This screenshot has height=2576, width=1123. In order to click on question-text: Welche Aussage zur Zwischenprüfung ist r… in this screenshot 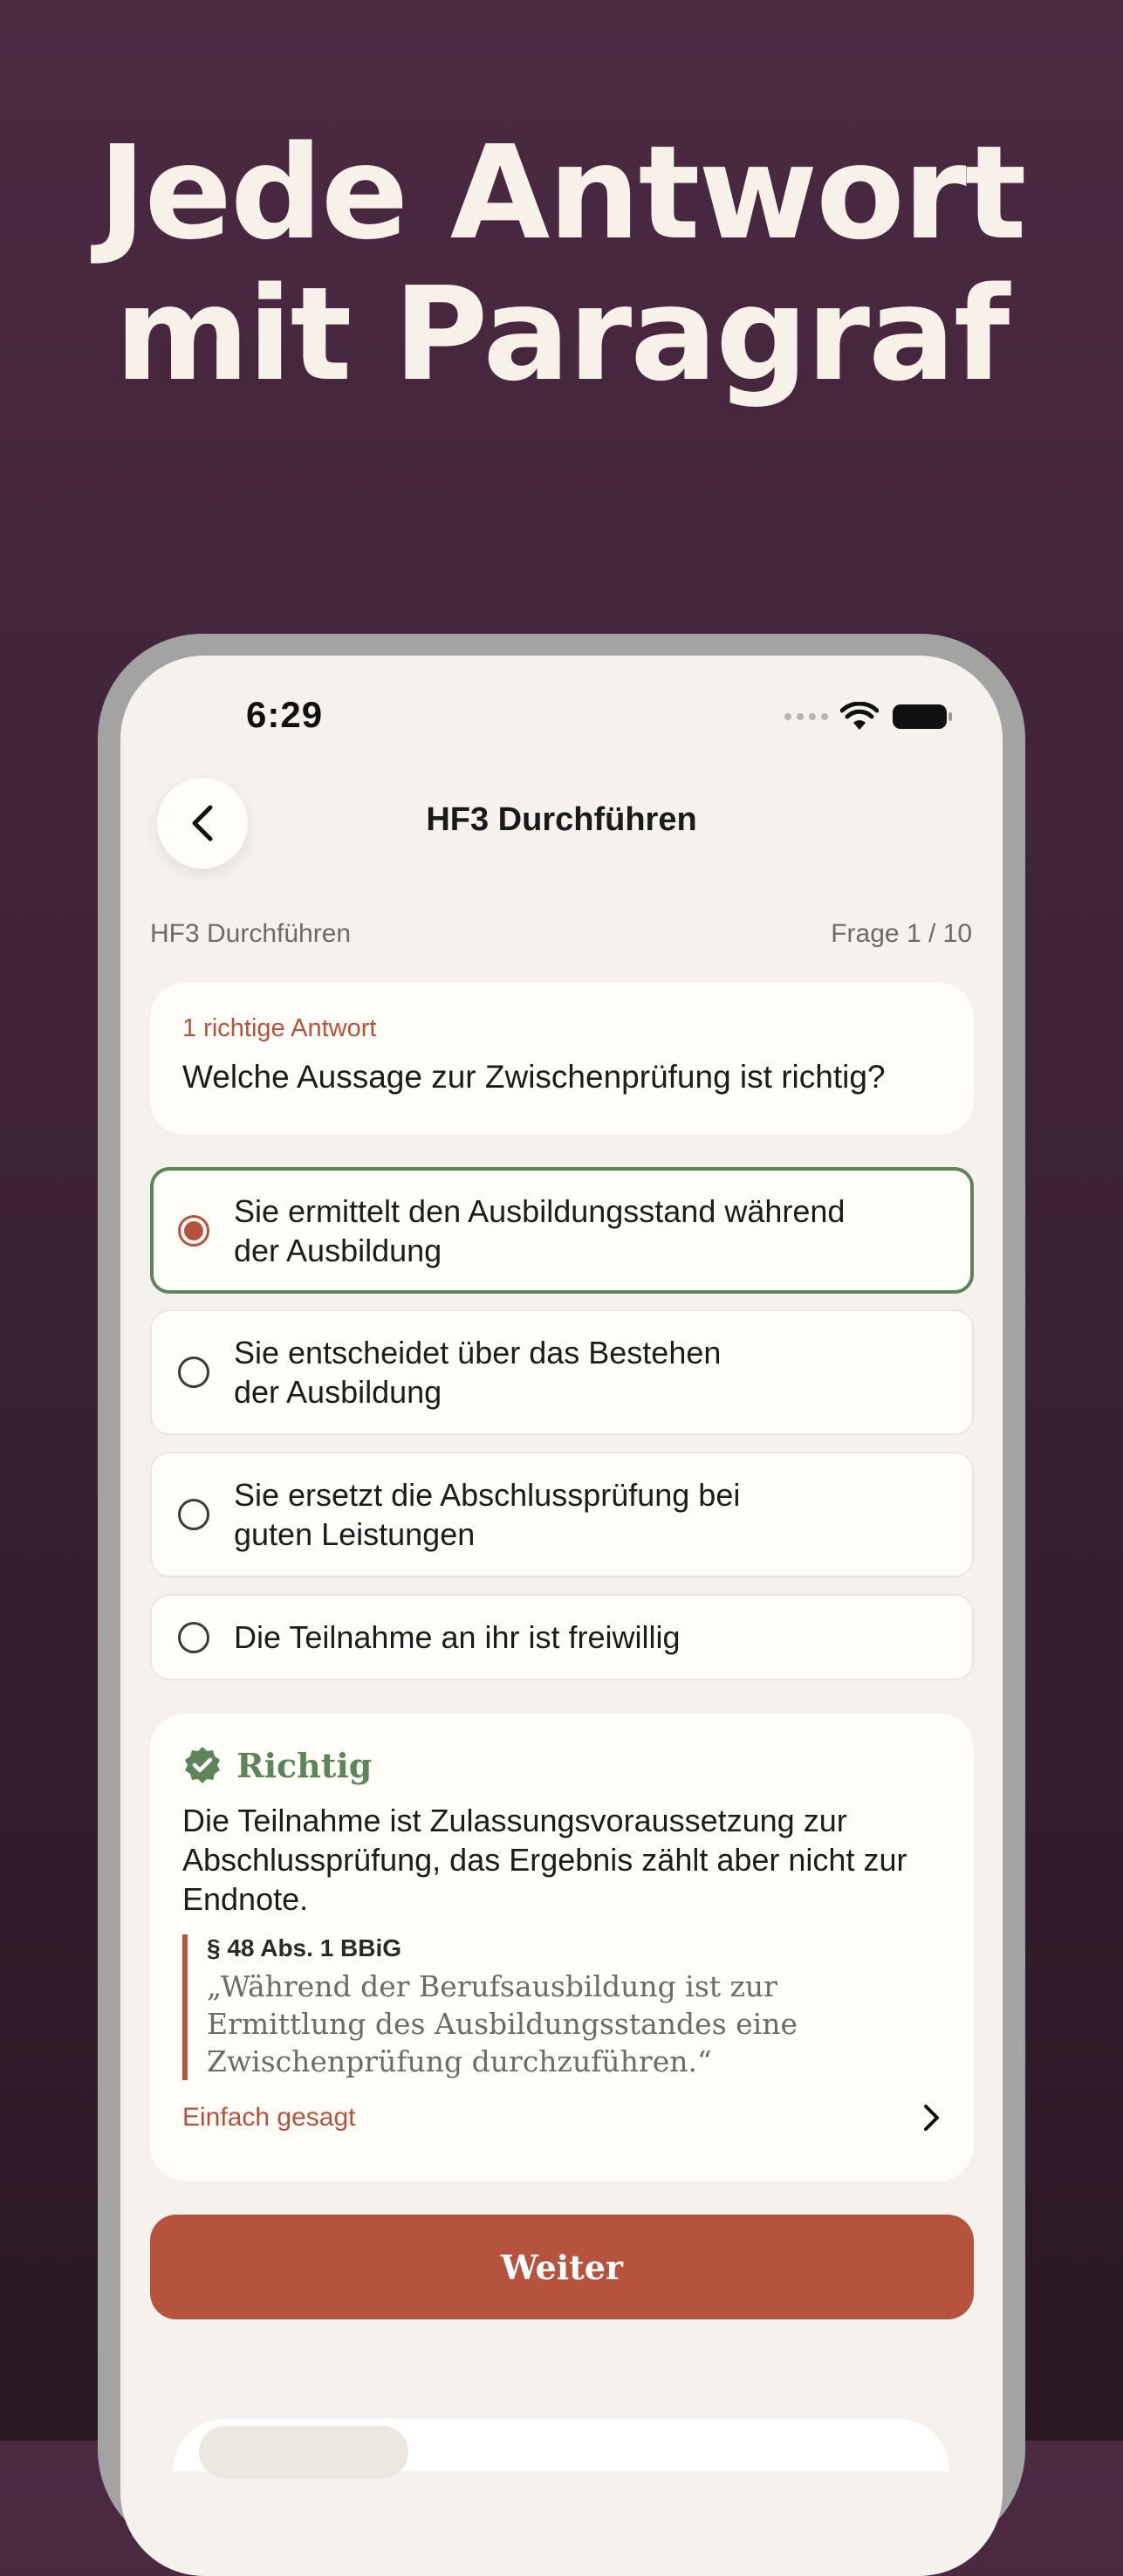, I will do `click(534, 1077)`.